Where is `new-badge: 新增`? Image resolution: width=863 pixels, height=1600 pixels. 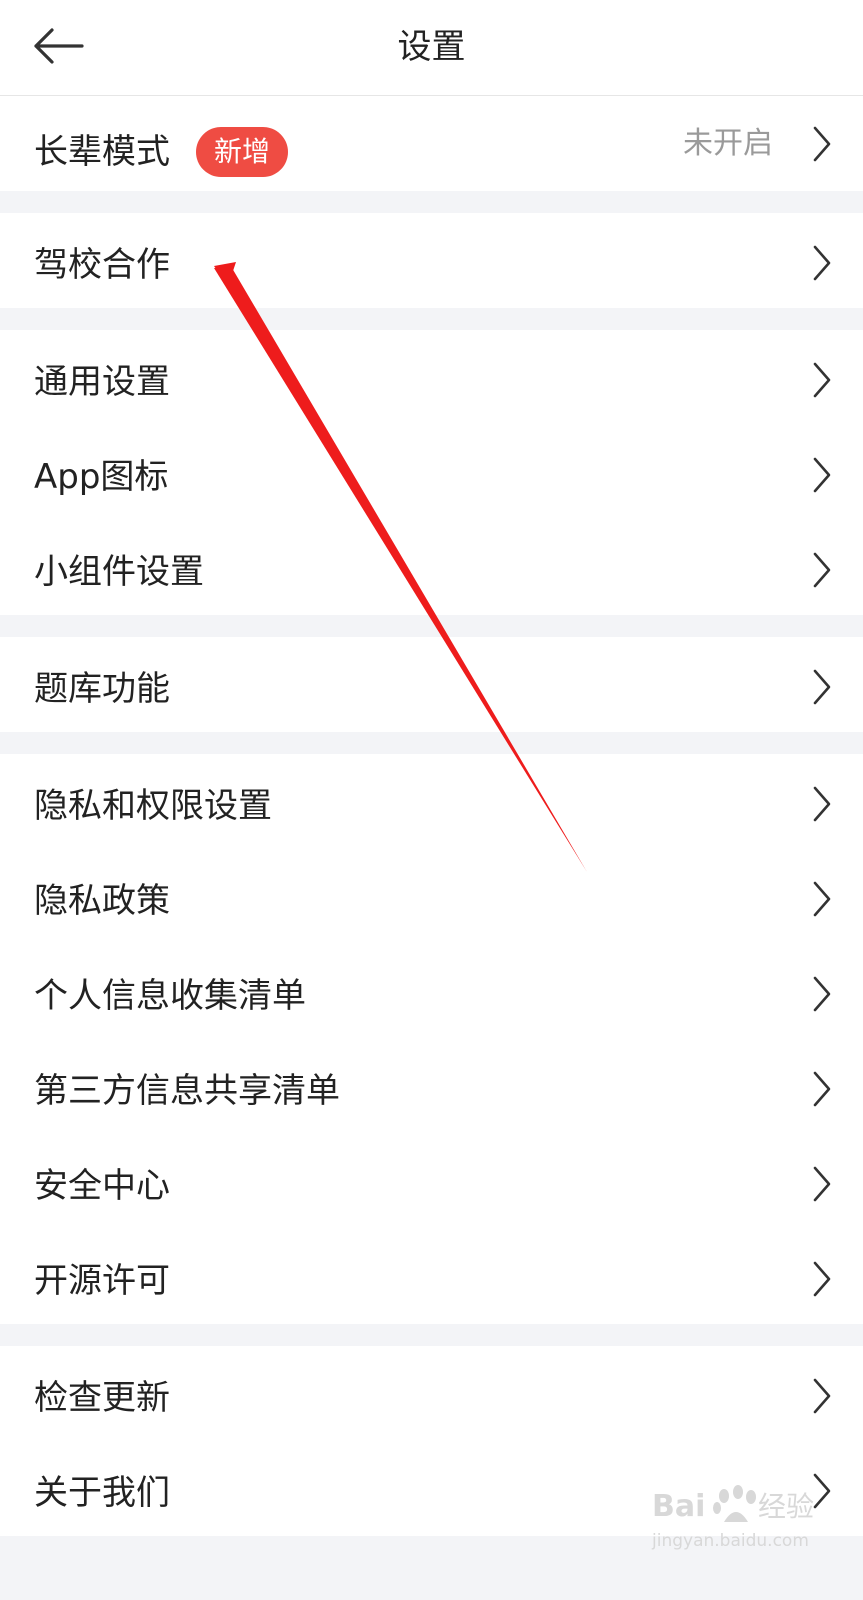
new-badge: 新增 is located at coordinates (242, 152).